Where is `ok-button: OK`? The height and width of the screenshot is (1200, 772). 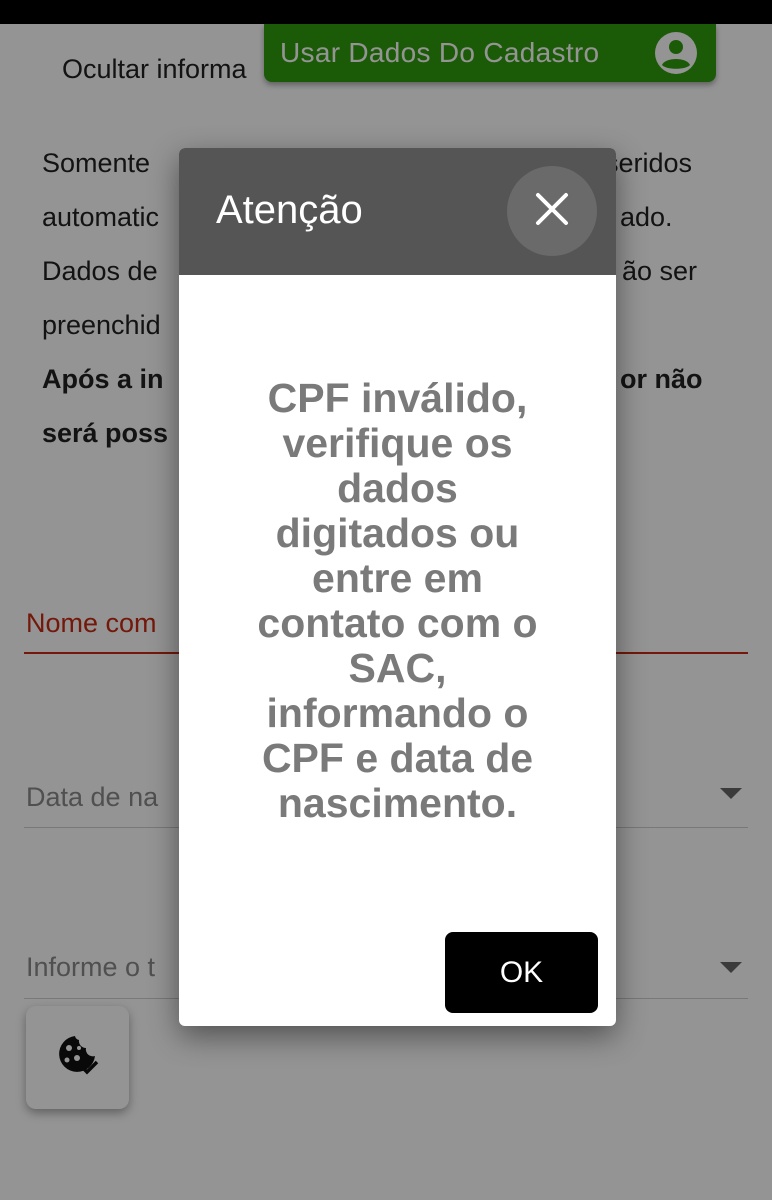
ok-button: OK is located at coordinates (521, 972).